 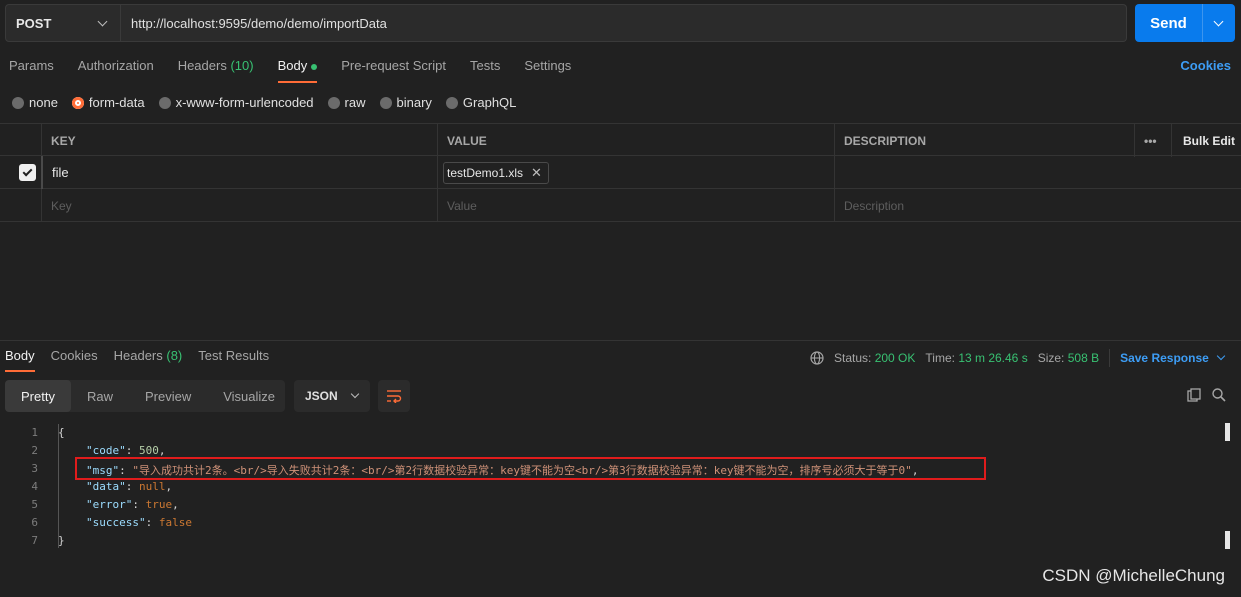 I want to click on fold-guide, so click(x=61, y=486).